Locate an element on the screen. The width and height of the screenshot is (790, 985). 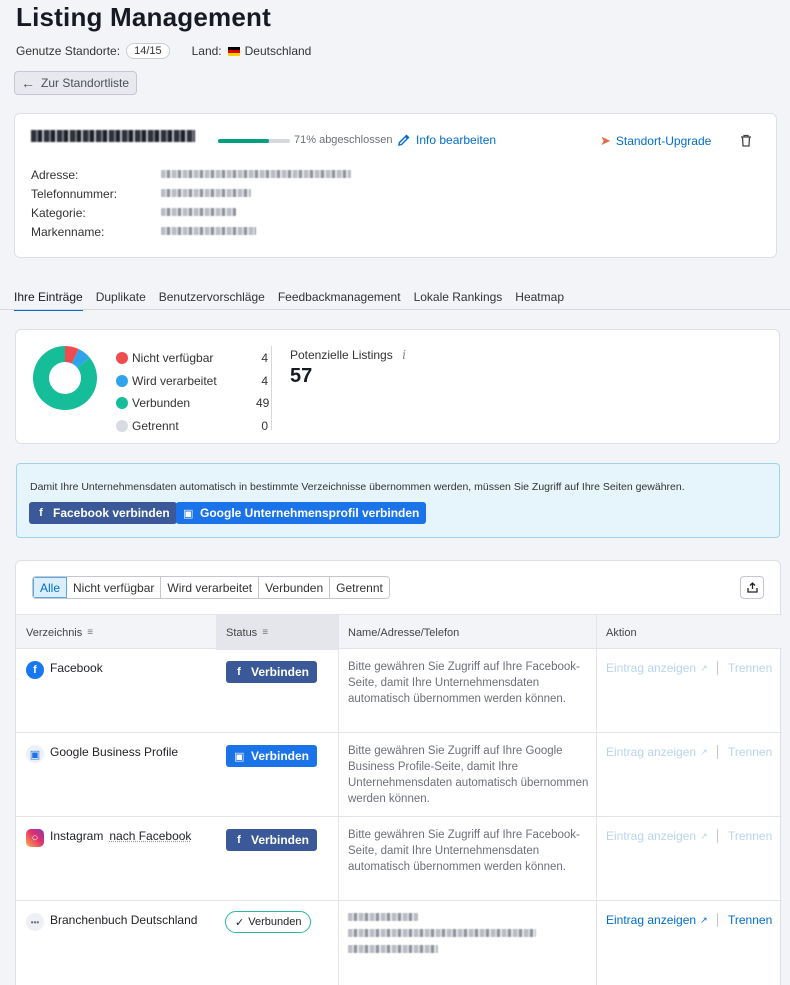
progress-text: 71% abgeschlossen is located at coordinates (343, 140).